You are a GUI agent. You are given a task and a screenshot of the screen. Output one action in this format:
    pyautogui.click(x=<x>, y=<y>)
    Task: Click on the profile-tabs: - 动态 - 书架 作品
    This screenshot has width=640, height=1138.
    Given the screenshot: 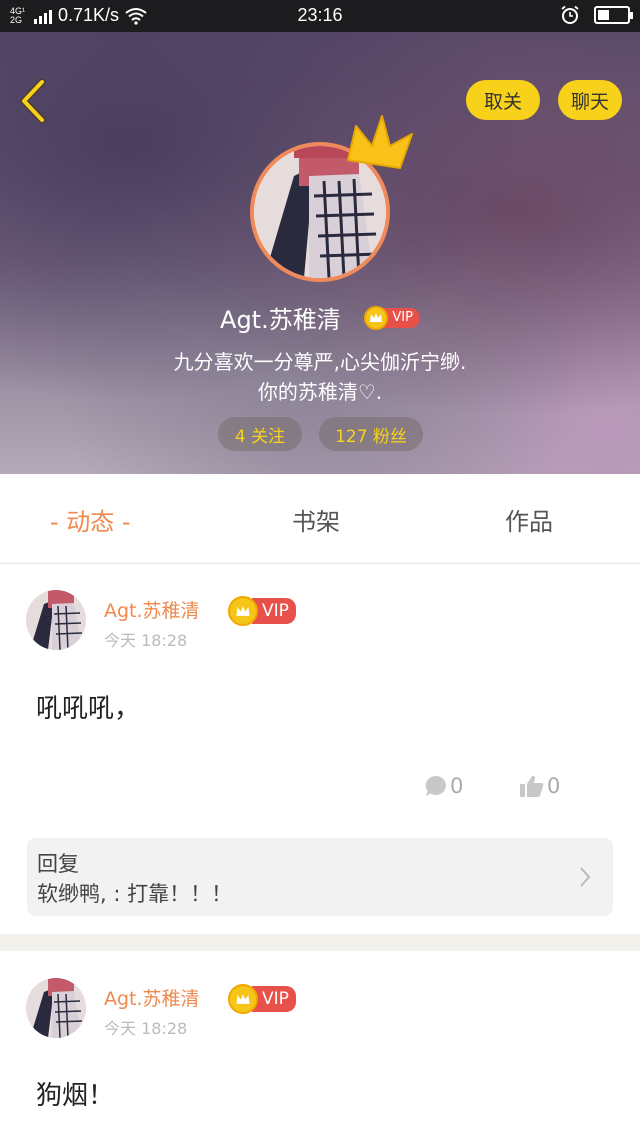 What is the action you would take?
    pyautogui.click(x=320, y=519)
    